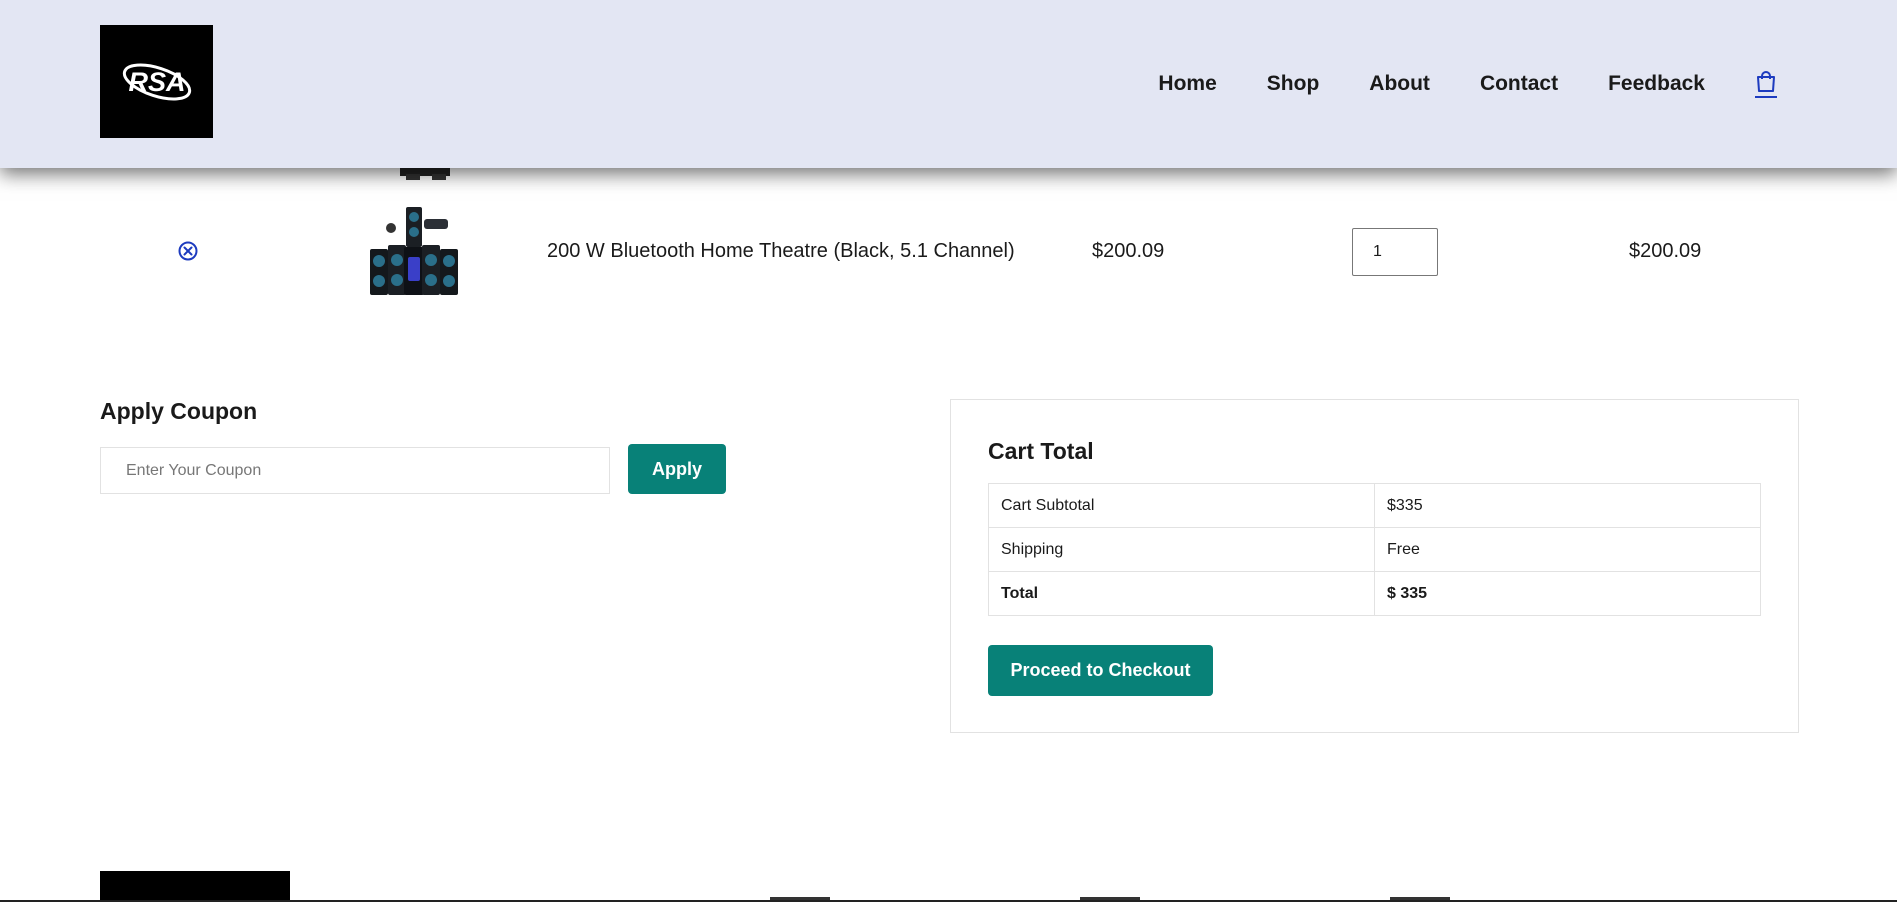 The height and width of the screenshot is (902, 1897). What do you see at coordinates (355, 470) in the screenshot?
I see `coupon-input` at bounding box center [355, 470].